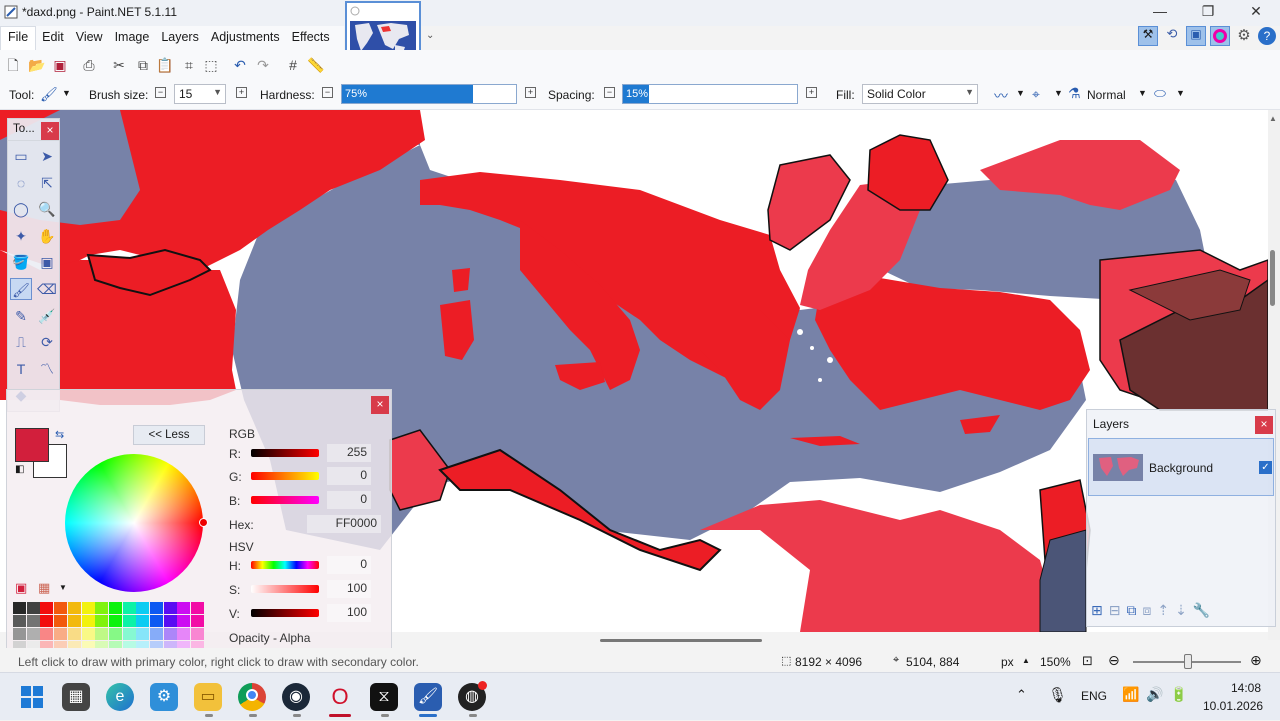 This screenshot has width=1280, height=721. What do you see at coordinates (49, 94) in the screenshot?
I see `paintbrush-tool-icon: 🖌` at bounding box center [49, 94].